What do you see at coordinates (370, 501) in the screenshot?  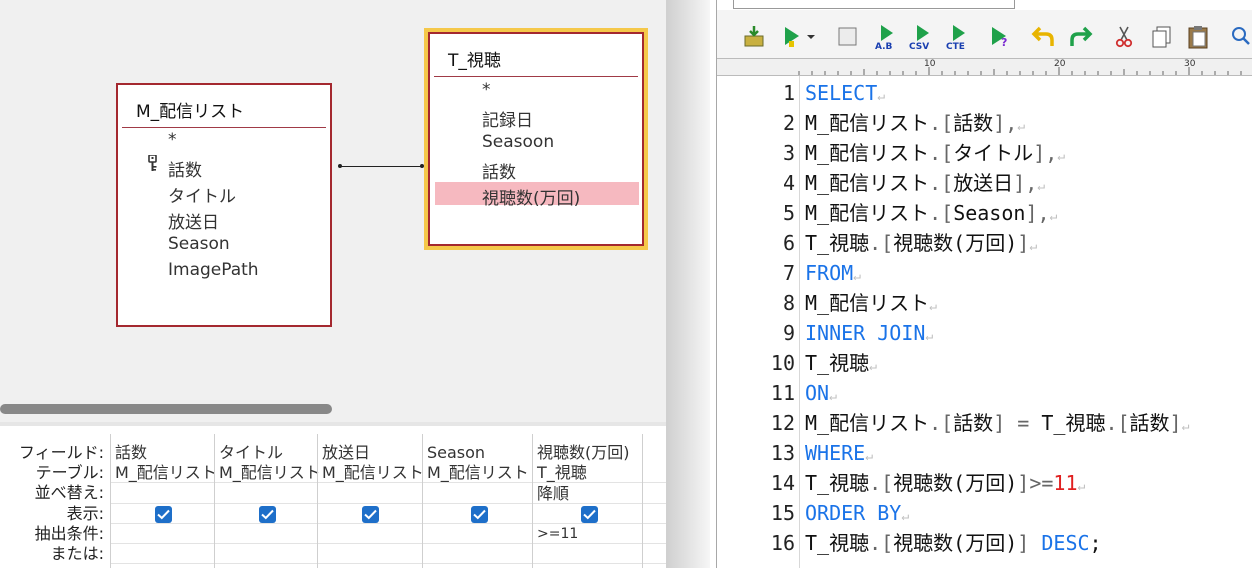 I see `grid-column-3: 放送日 M_配信リスト` at bounding box center [370, 501].